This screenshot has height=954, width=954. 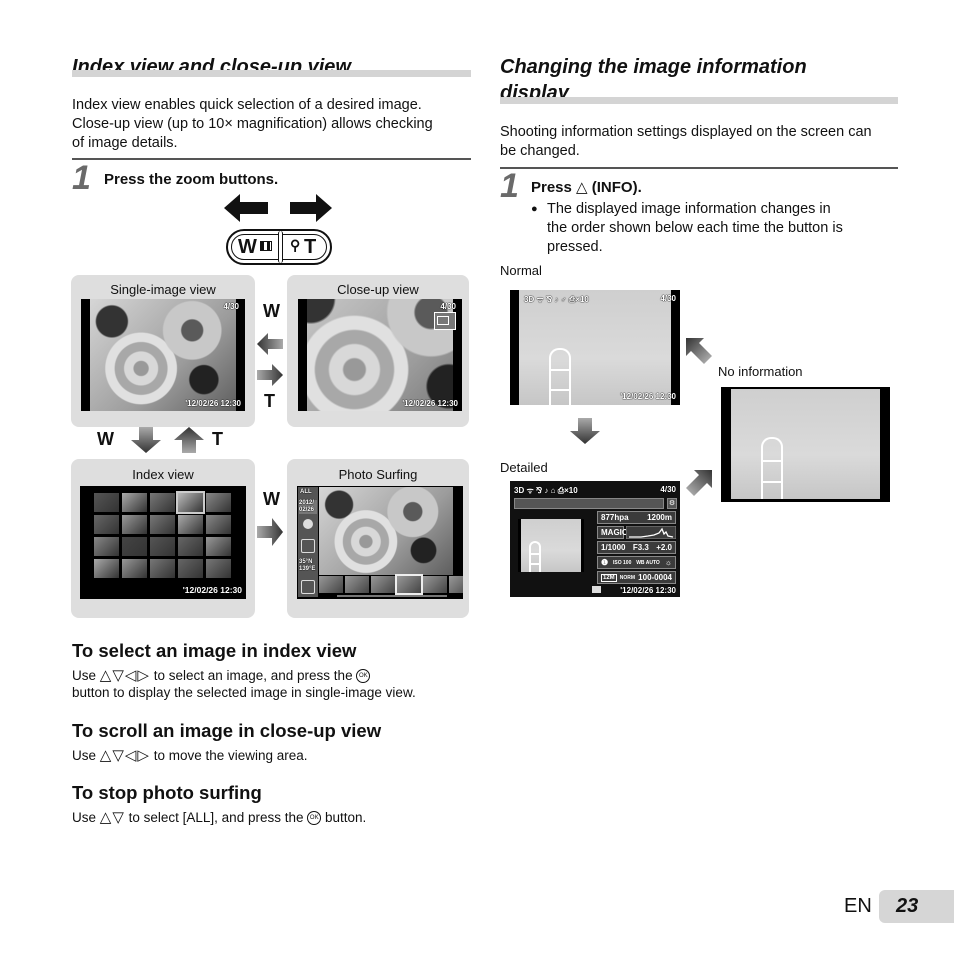 I want to click on direction-arrows-icon: △▽◁▷, so click(x=124, y=675).